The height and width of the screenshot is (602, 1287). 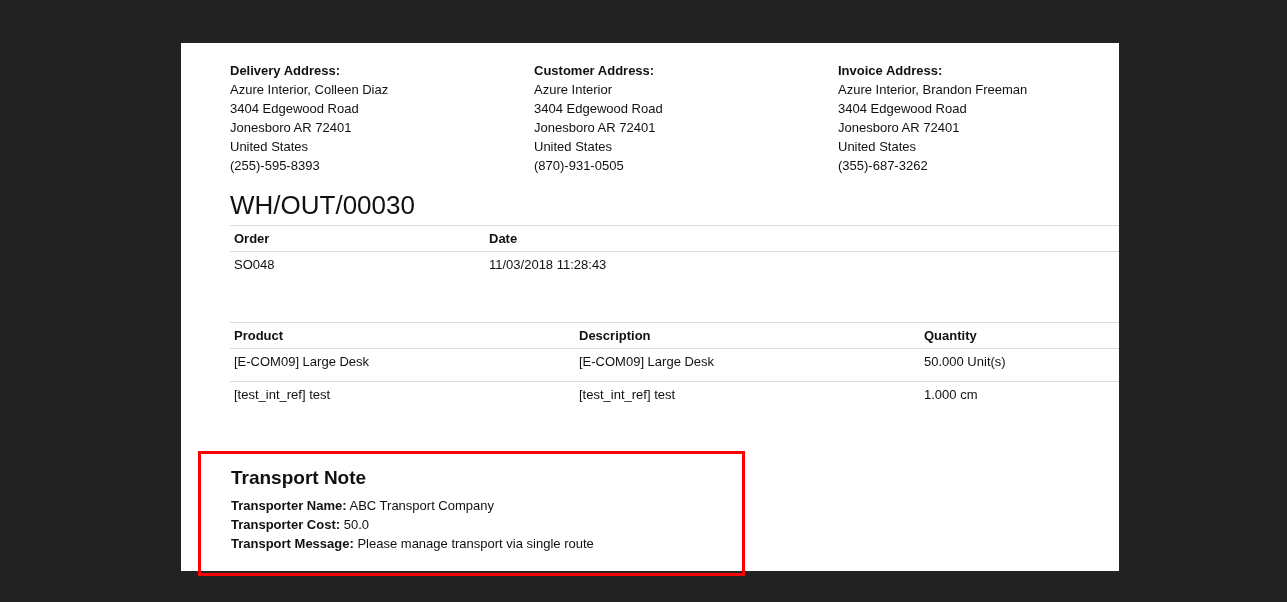 What do you see at coordinates (595, 71) in the screenshot?
I see `address-label: Customer Address:` at bounding box center [595, 71].